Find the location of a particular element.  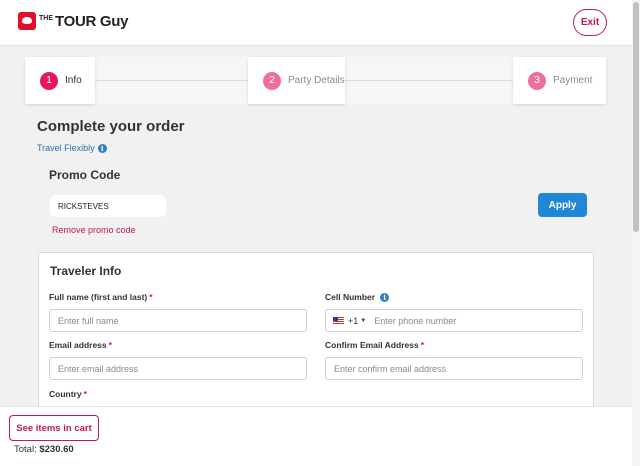

see-items-in-cart-button: See items in cart is located at coordinates (54, 428).